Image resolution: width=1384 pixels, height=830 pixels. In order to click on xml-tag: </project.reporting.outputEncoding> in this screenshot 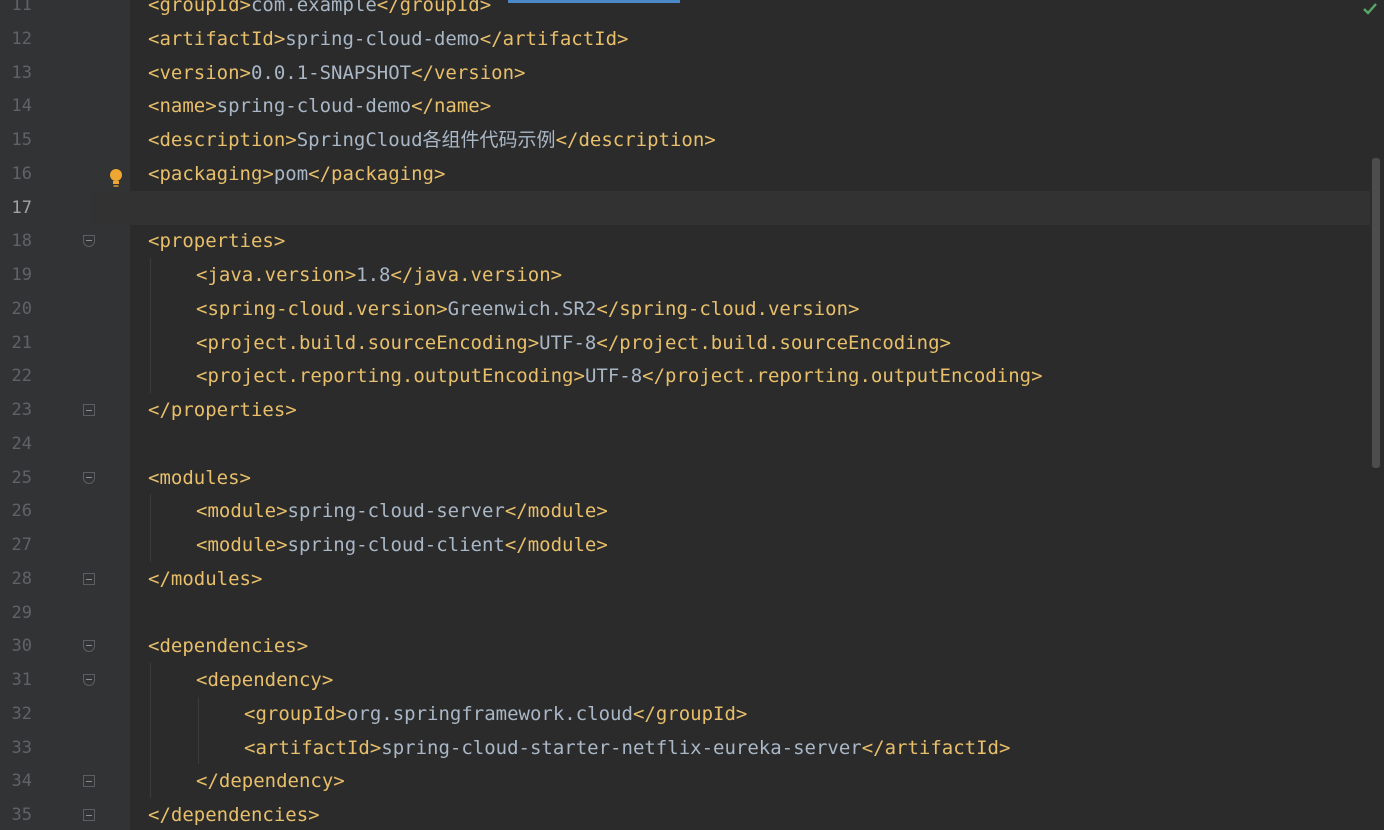, I will do `click(842, 376)`.